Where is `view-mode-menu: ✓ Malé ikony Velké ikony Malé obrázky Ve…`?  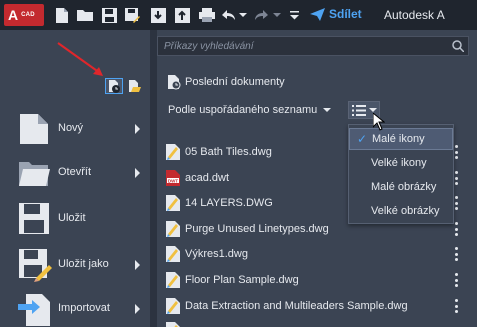 view-mode-menu: ✓ Malé ikony Velké ikony Malé obrázky Ve… is located at coordinates (401, 174).